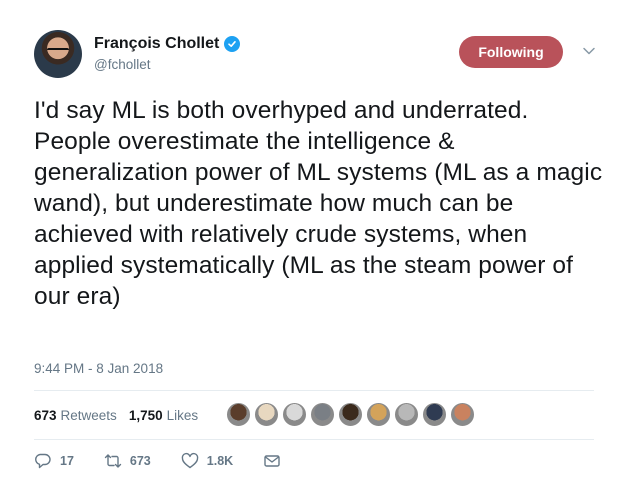 This screenshot has width=633, height=494. I want to click on verified-badge-icon, so click(232, 44).